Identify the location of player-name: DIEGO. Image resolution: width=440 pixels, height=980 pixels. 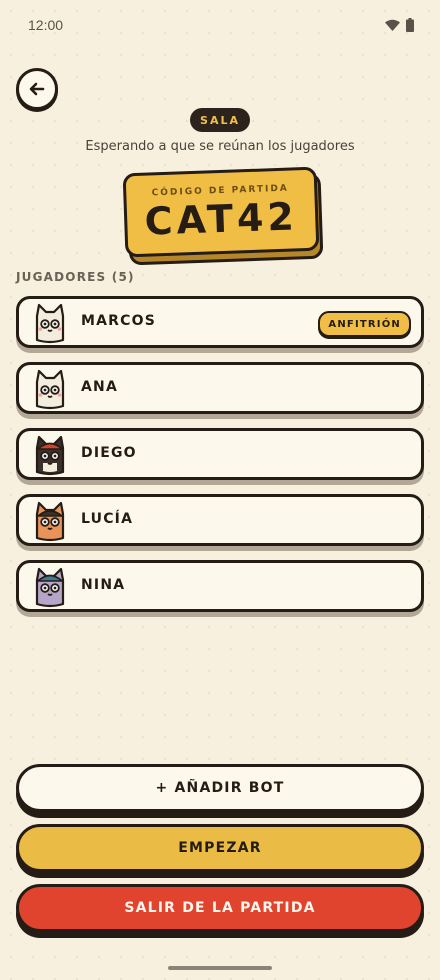
(109, 453).